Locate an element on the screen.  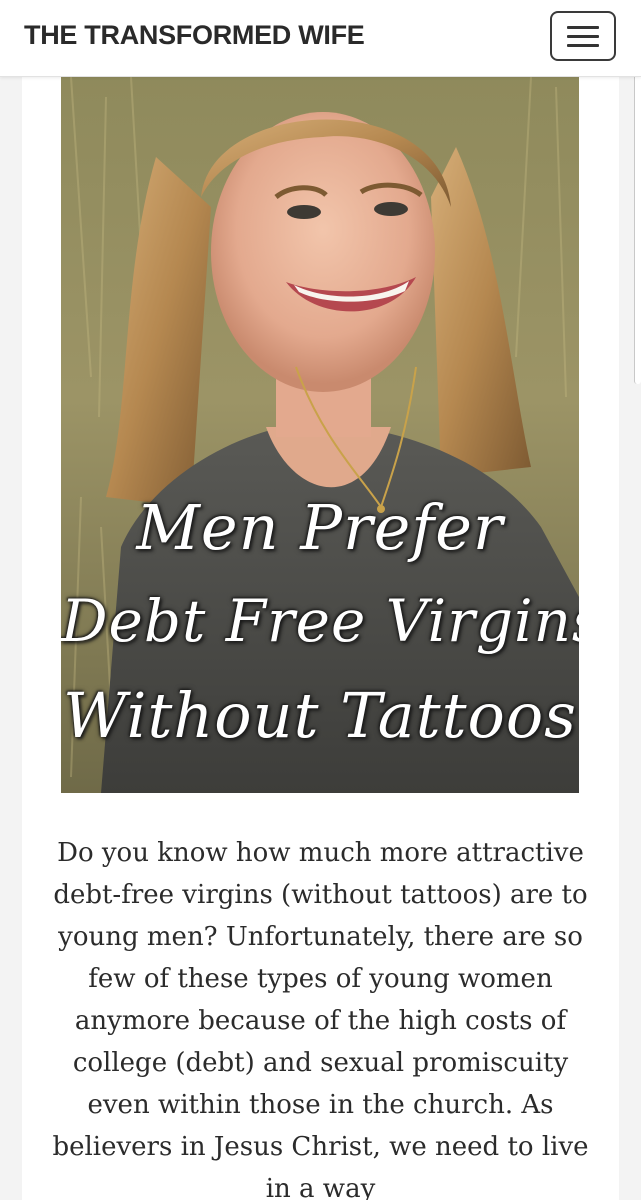
menu-button is located at coordinates (583, 36).